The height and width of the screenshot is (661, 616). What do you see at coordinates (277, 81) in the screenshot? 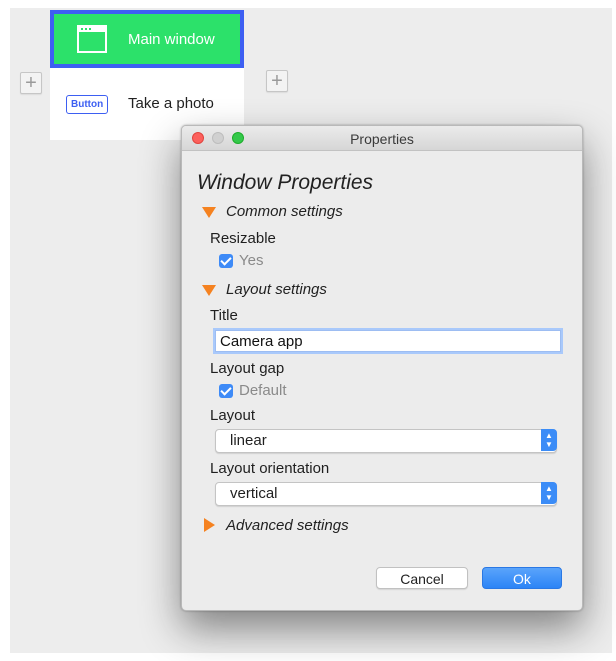
I see `add-right-plus-icon: +` at bounding box center [277, 81].